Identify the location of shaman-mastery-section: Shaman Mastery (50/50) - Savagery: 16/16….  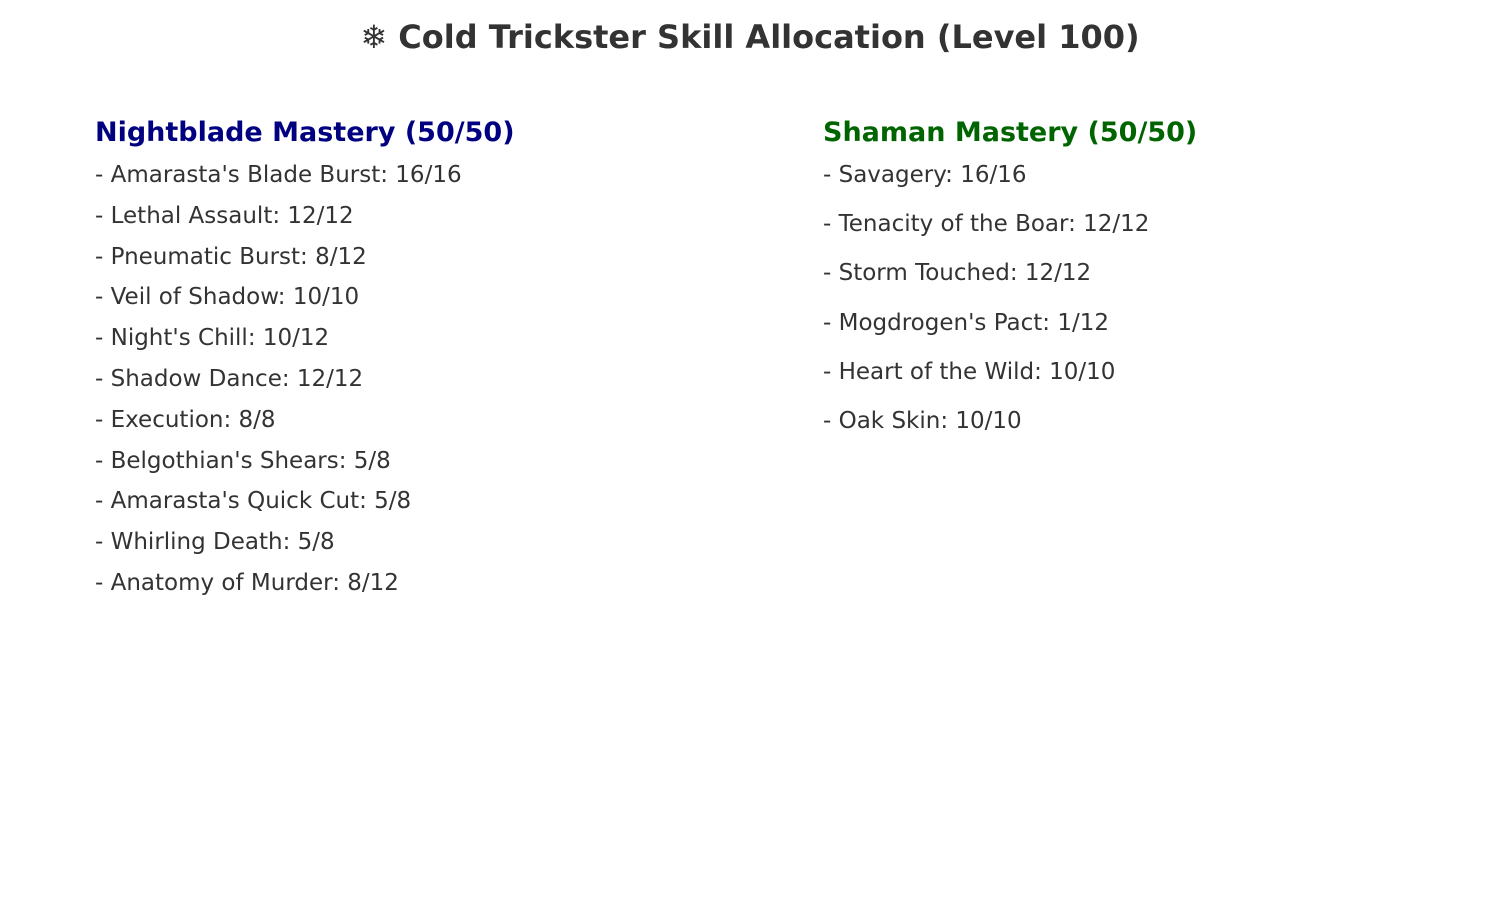
(1010, 283).